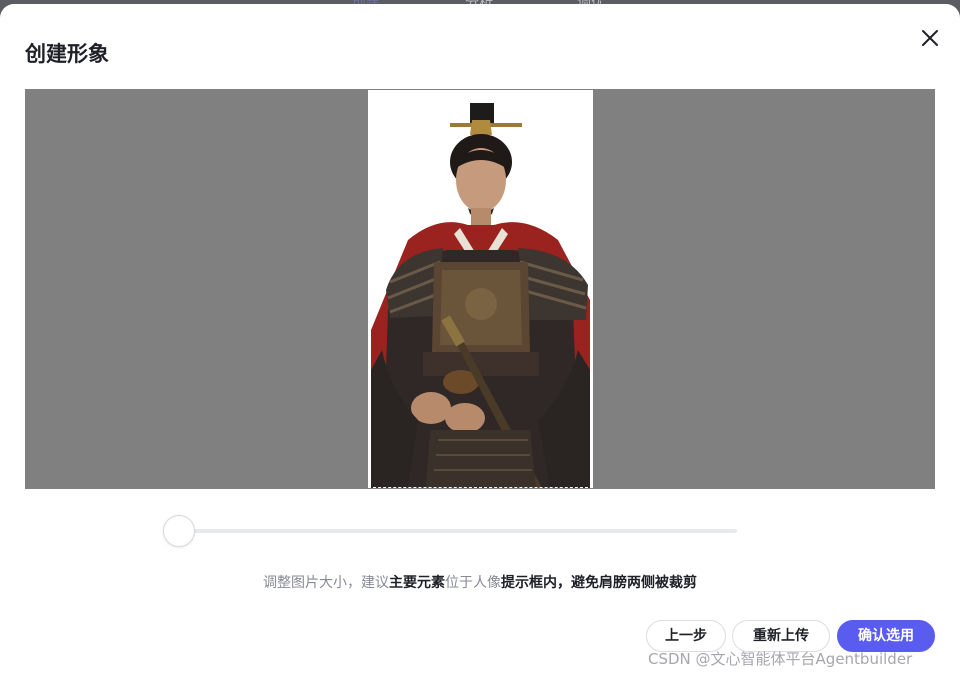 This screenshot has height=679, width=960. Describe the element at coordinates (179, 531) in the screenshot. I see `zoom-slider-handle` at that location.